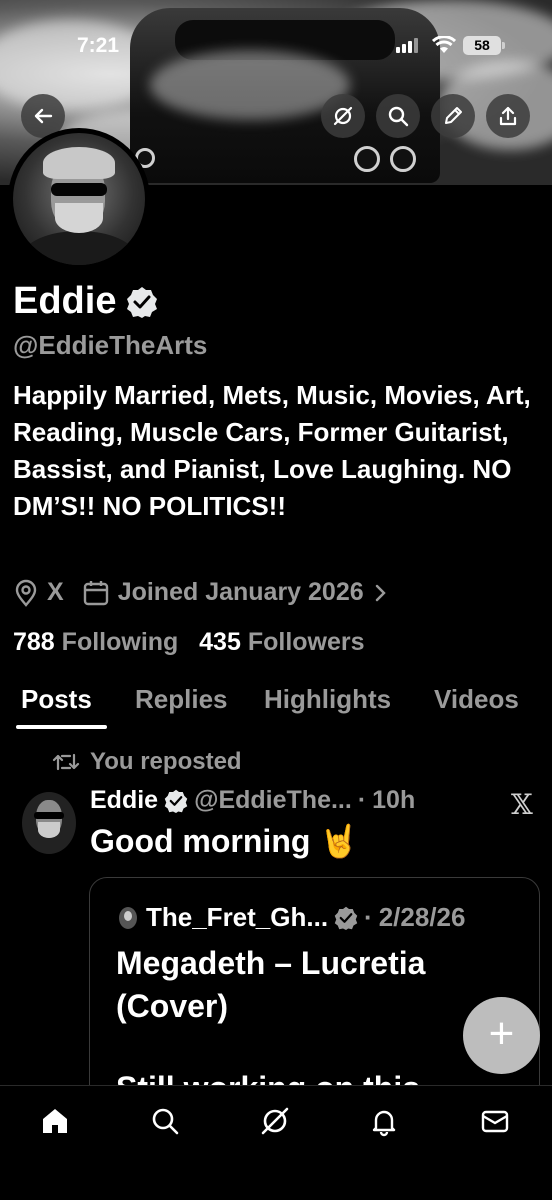  Describe the element at coordinates (55, 592) in the screenshot. I see `profile-location: X` at that location.